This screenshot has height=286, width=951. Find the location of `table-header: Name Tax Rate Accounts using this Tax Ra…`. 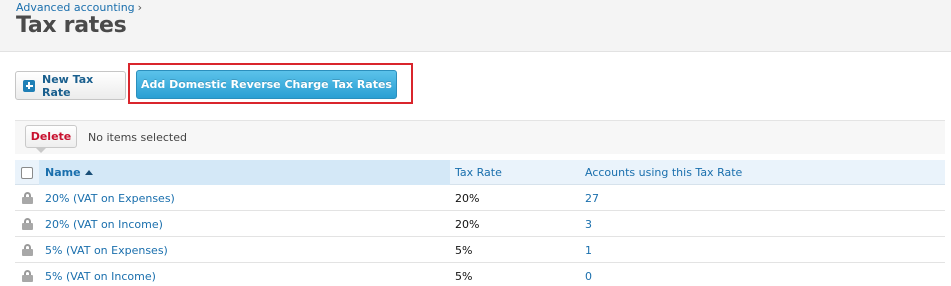

table-header: Name Tax Rate Accounts using this Tax Ra… is located at coordinates (480, 172).